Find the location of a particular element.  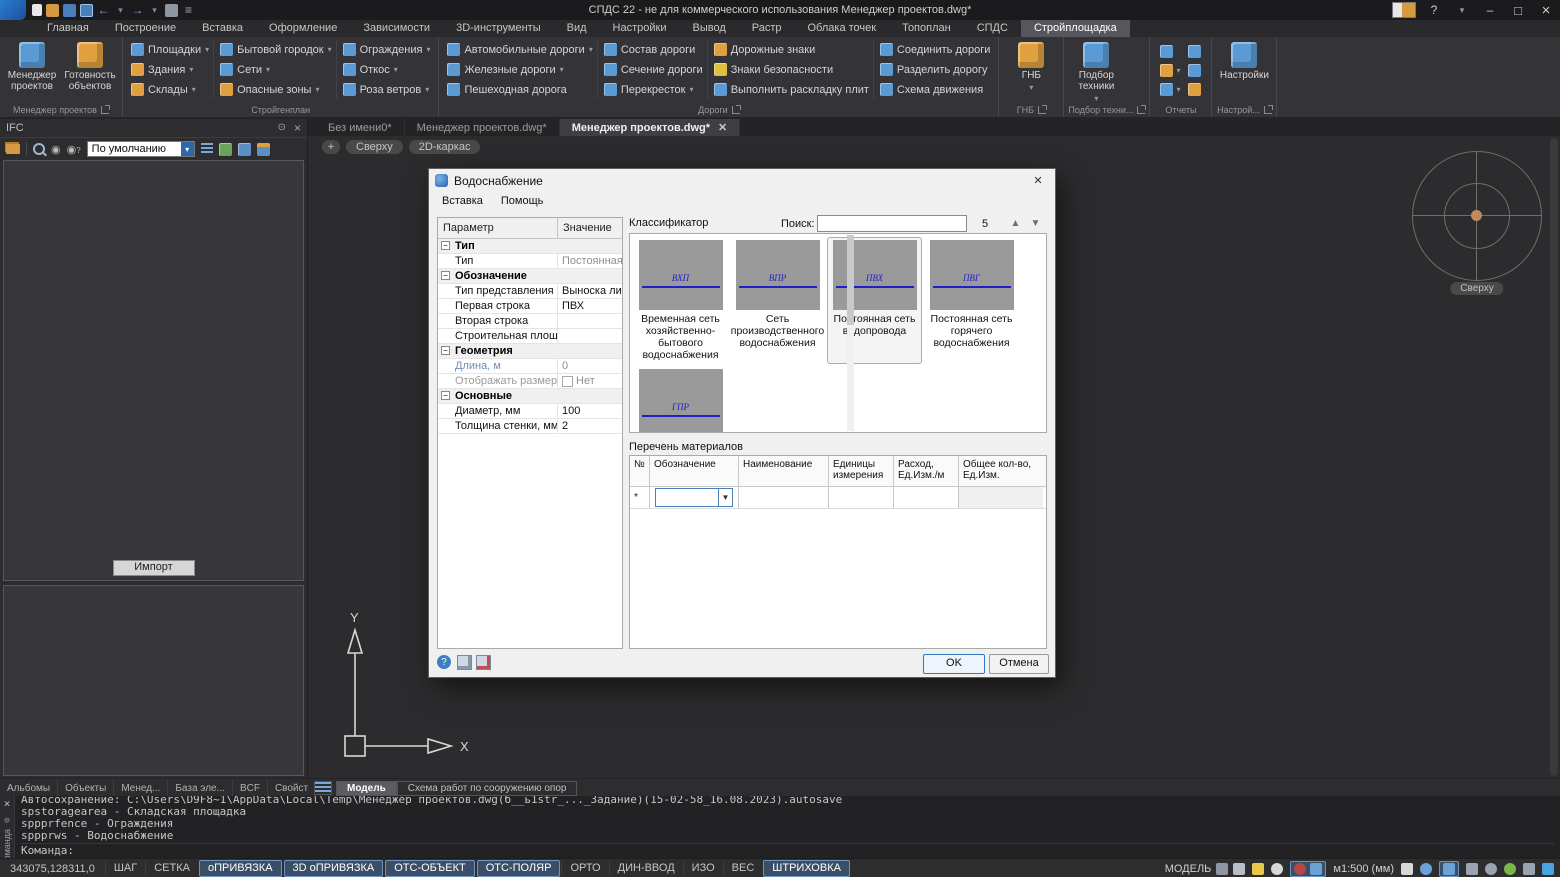

search-input is located at coordinates (892, 223).